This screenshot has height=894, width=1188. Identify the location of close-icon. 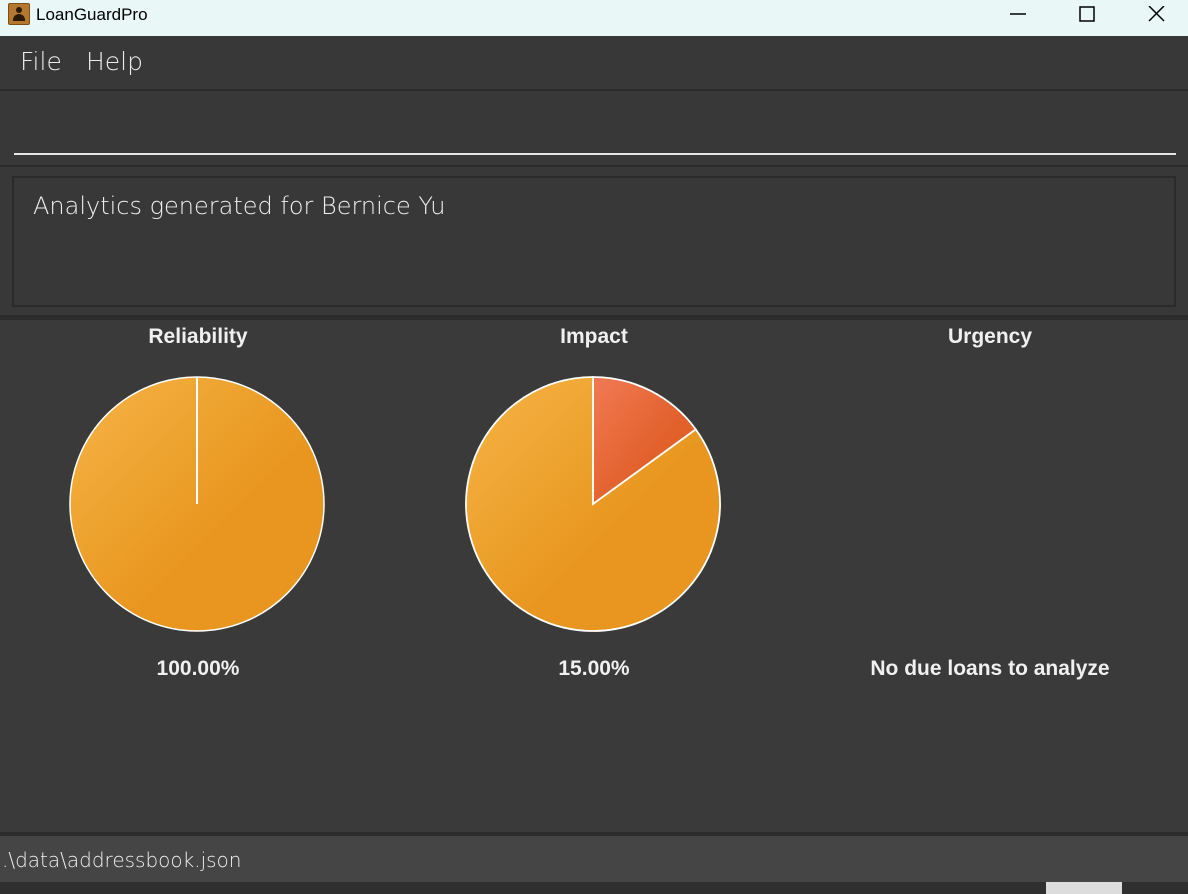
(1156, 14).